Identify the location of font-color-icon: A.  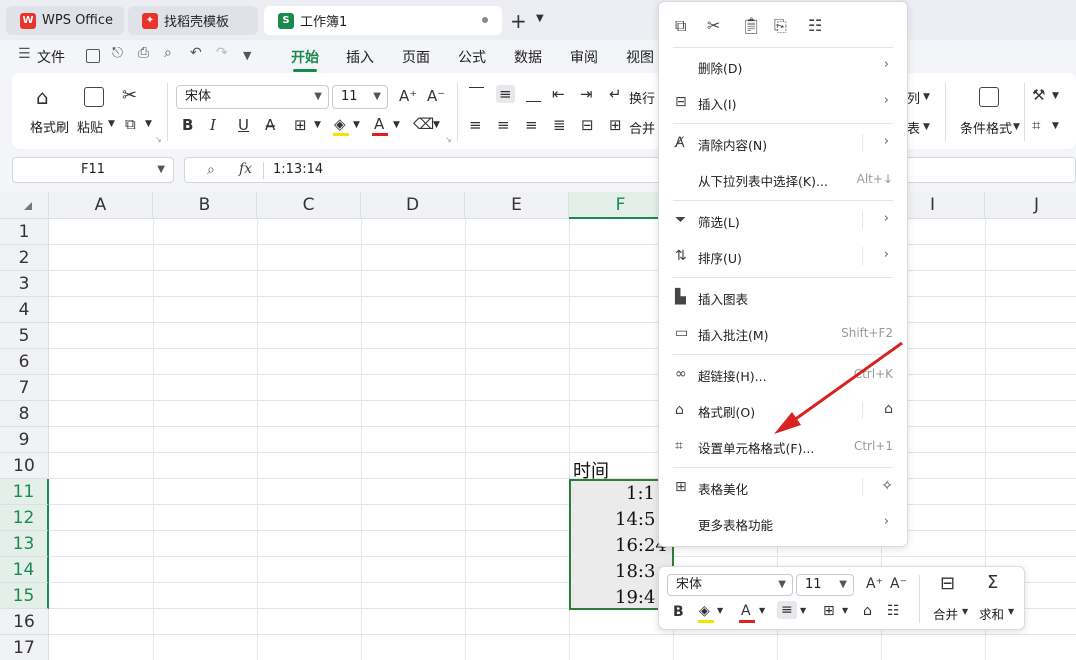
(746, 611).